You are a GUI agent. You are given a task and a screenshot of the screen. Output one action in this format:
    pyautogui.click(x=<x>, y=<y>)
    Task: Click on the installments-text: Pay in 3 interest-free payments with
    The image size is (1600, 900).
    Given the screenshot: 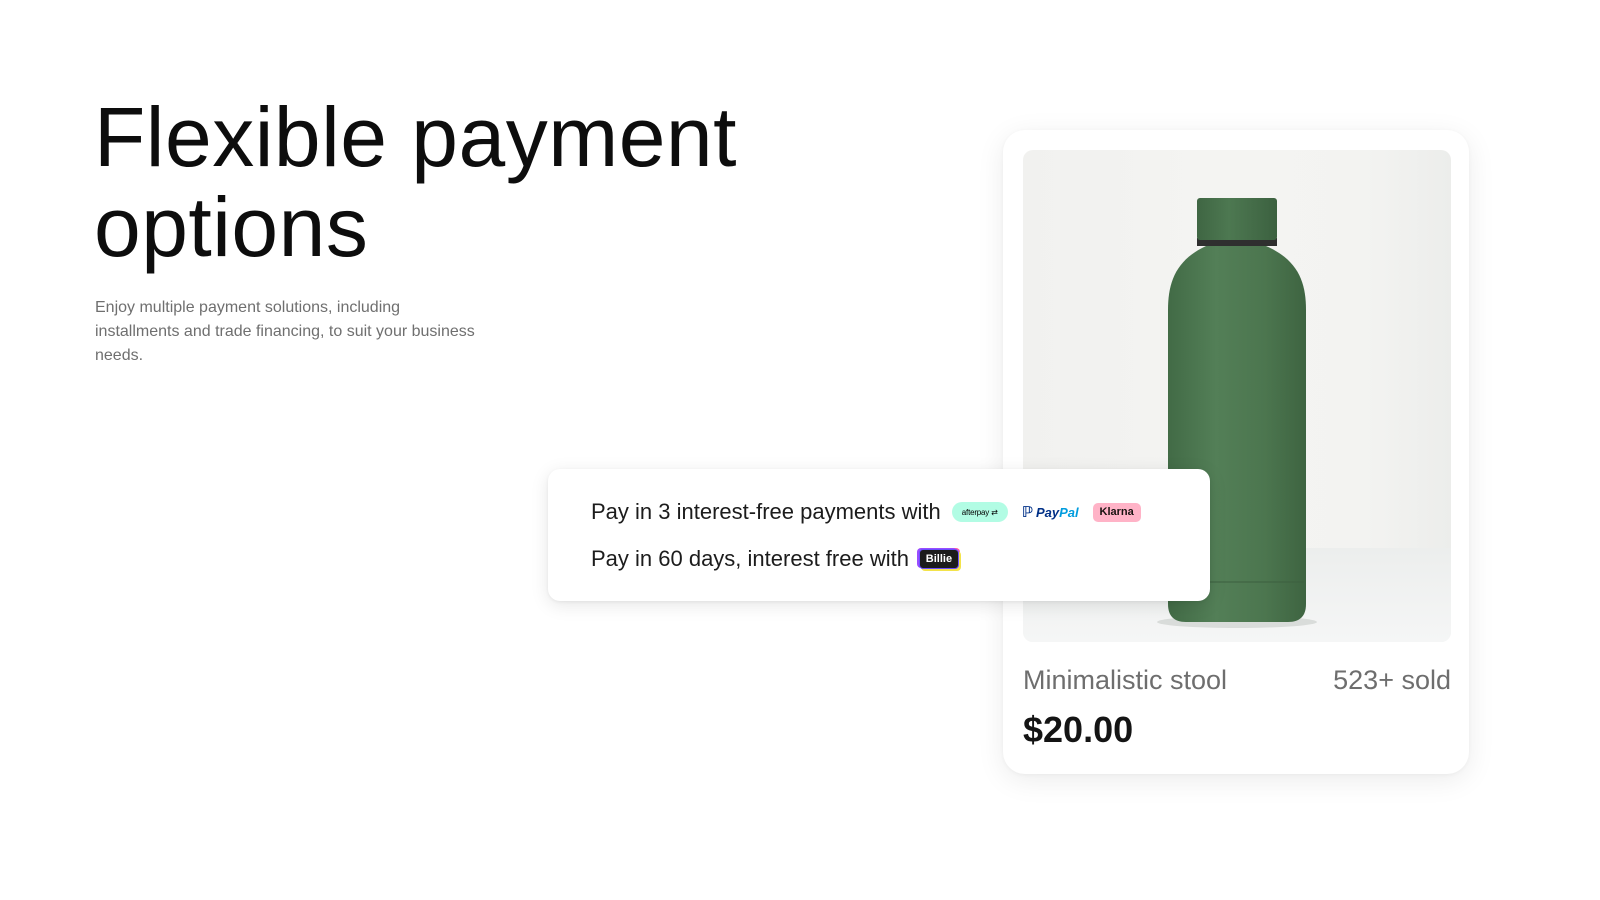 What is the action you would take?
    pyautogui.click(x=766, y=511)
    